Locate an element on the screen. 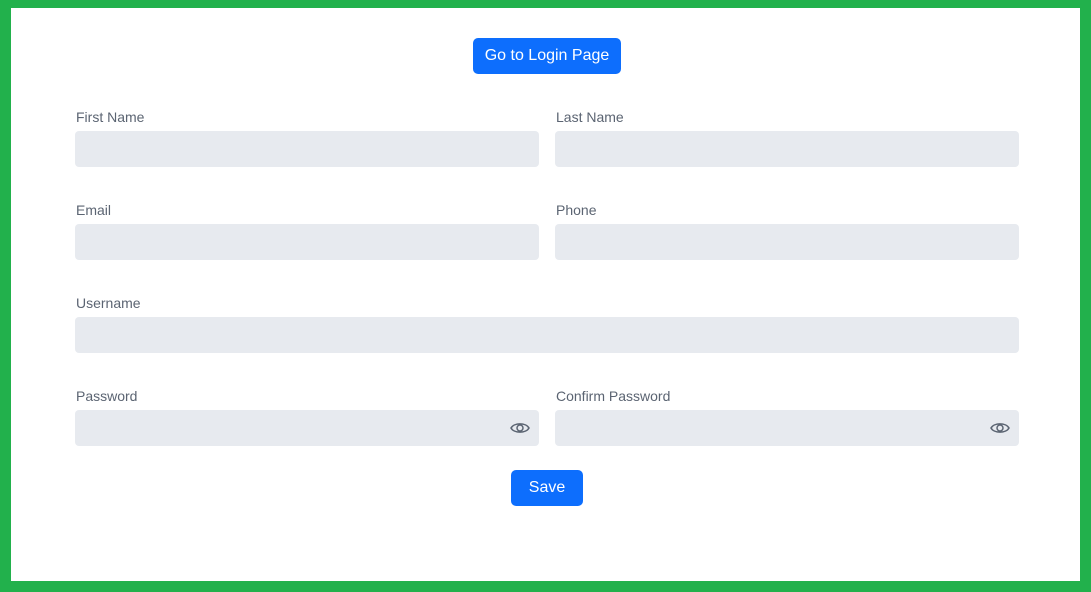  confirm-password-input is located at coordinates (787, 428).